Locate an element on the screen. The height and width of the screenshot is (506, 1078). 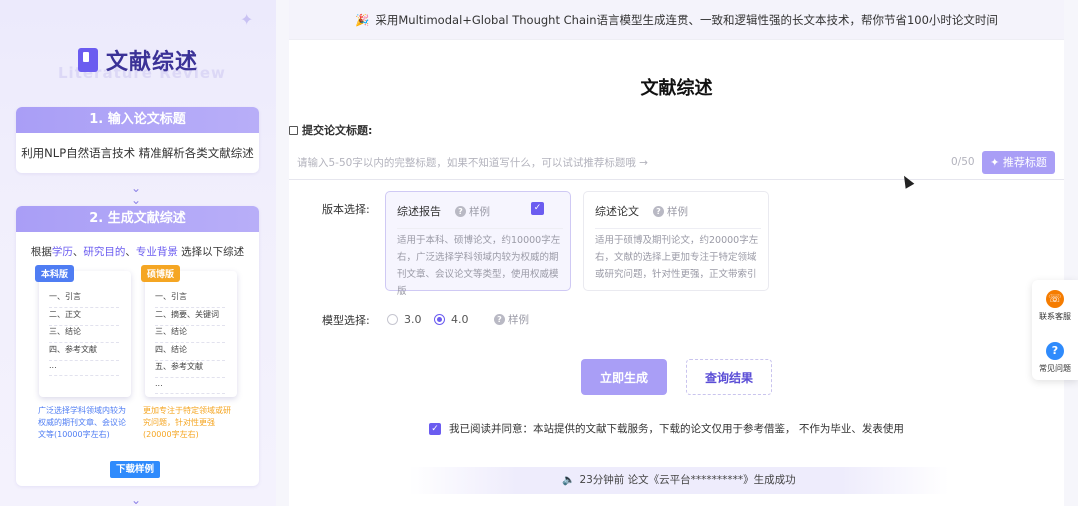
submit-title-label: 提交论文标题: is located at coordinates (330, 130).